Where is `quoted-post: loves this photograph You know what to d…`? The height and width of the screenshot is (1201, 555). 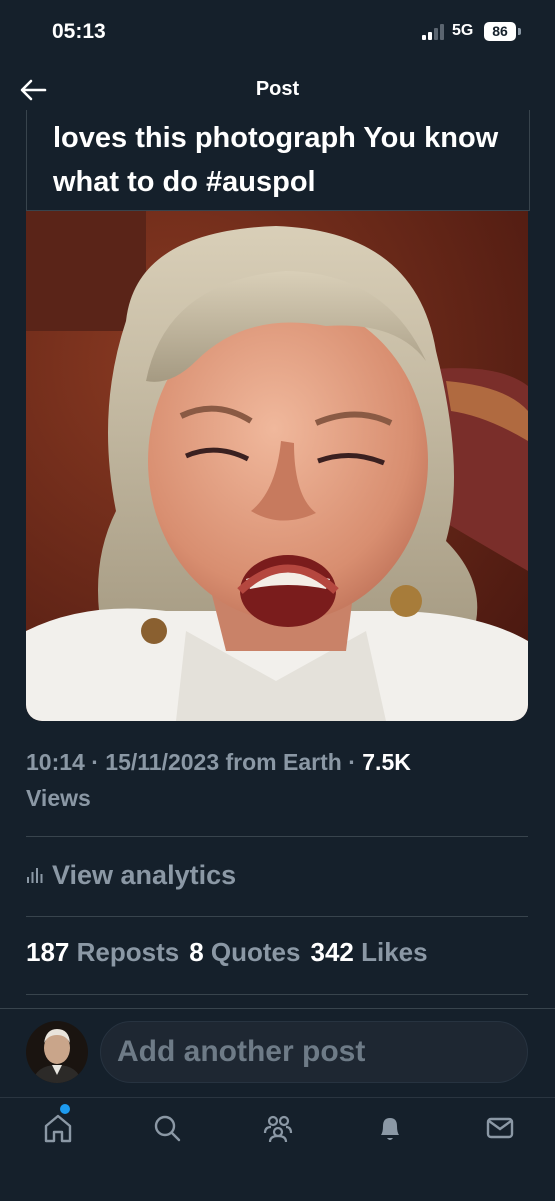
quoted-post: loves this photograph You know what to d… is located at coordinates (278, 160).